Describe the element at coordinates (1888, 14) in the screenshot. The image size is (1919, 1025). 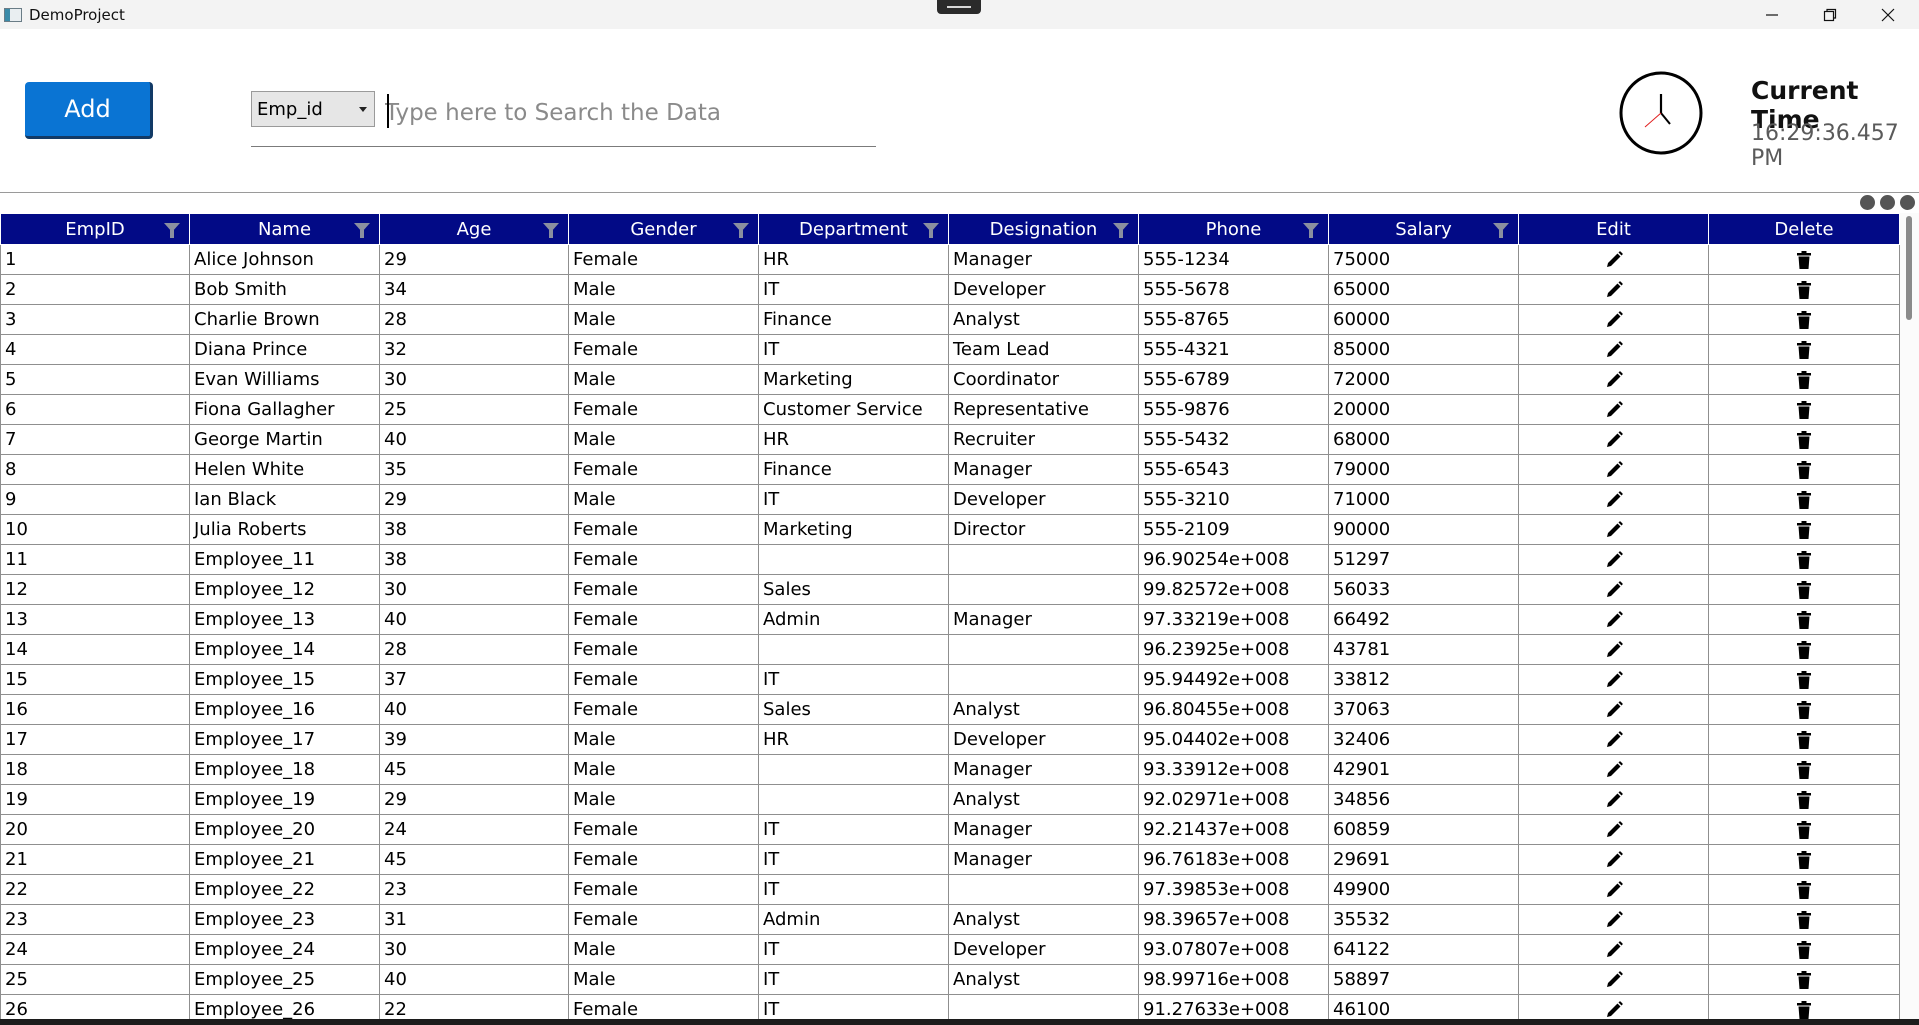
I see `close-button` at that location.